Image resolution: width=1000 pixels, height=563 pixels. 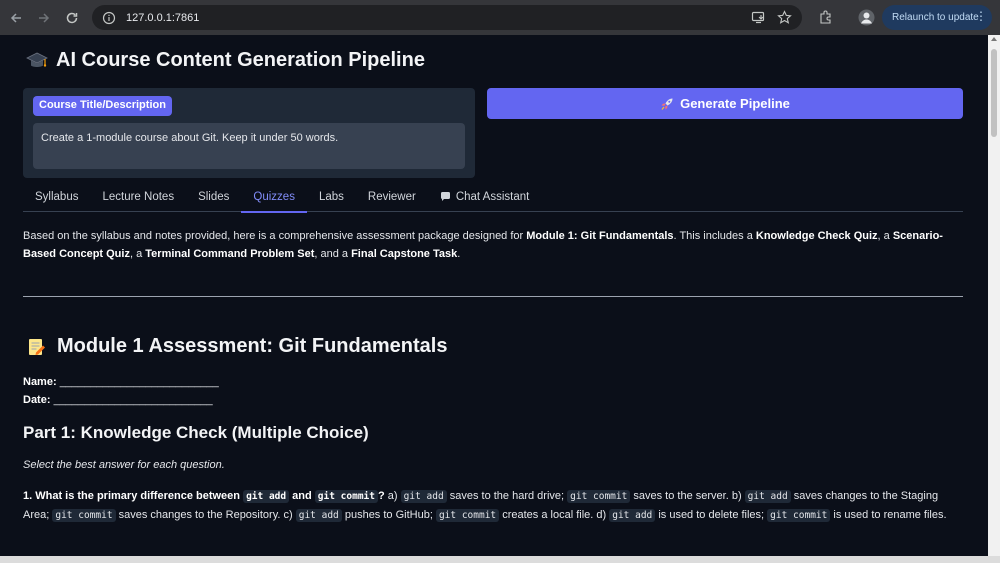 I want to click on intro-bold: Knowledge Check Quiz, so click(x=816, y=236).